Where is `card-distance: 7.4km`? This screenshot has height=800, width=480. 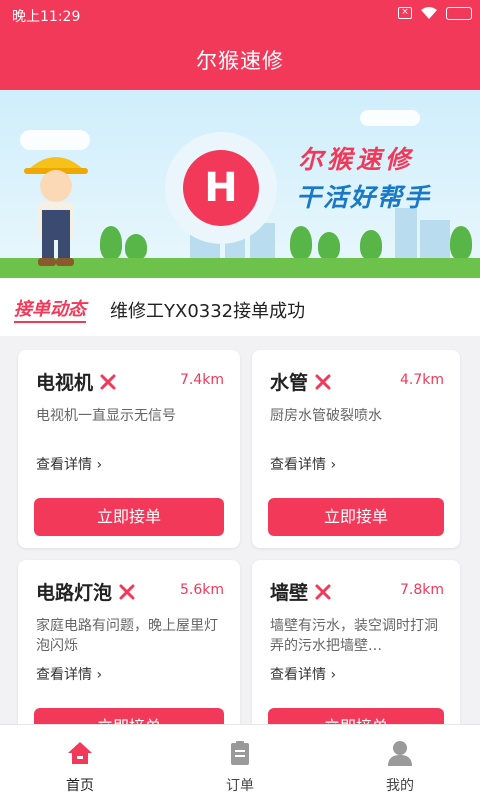 card-distance: 7.4km is located at coordinates (201, 380).